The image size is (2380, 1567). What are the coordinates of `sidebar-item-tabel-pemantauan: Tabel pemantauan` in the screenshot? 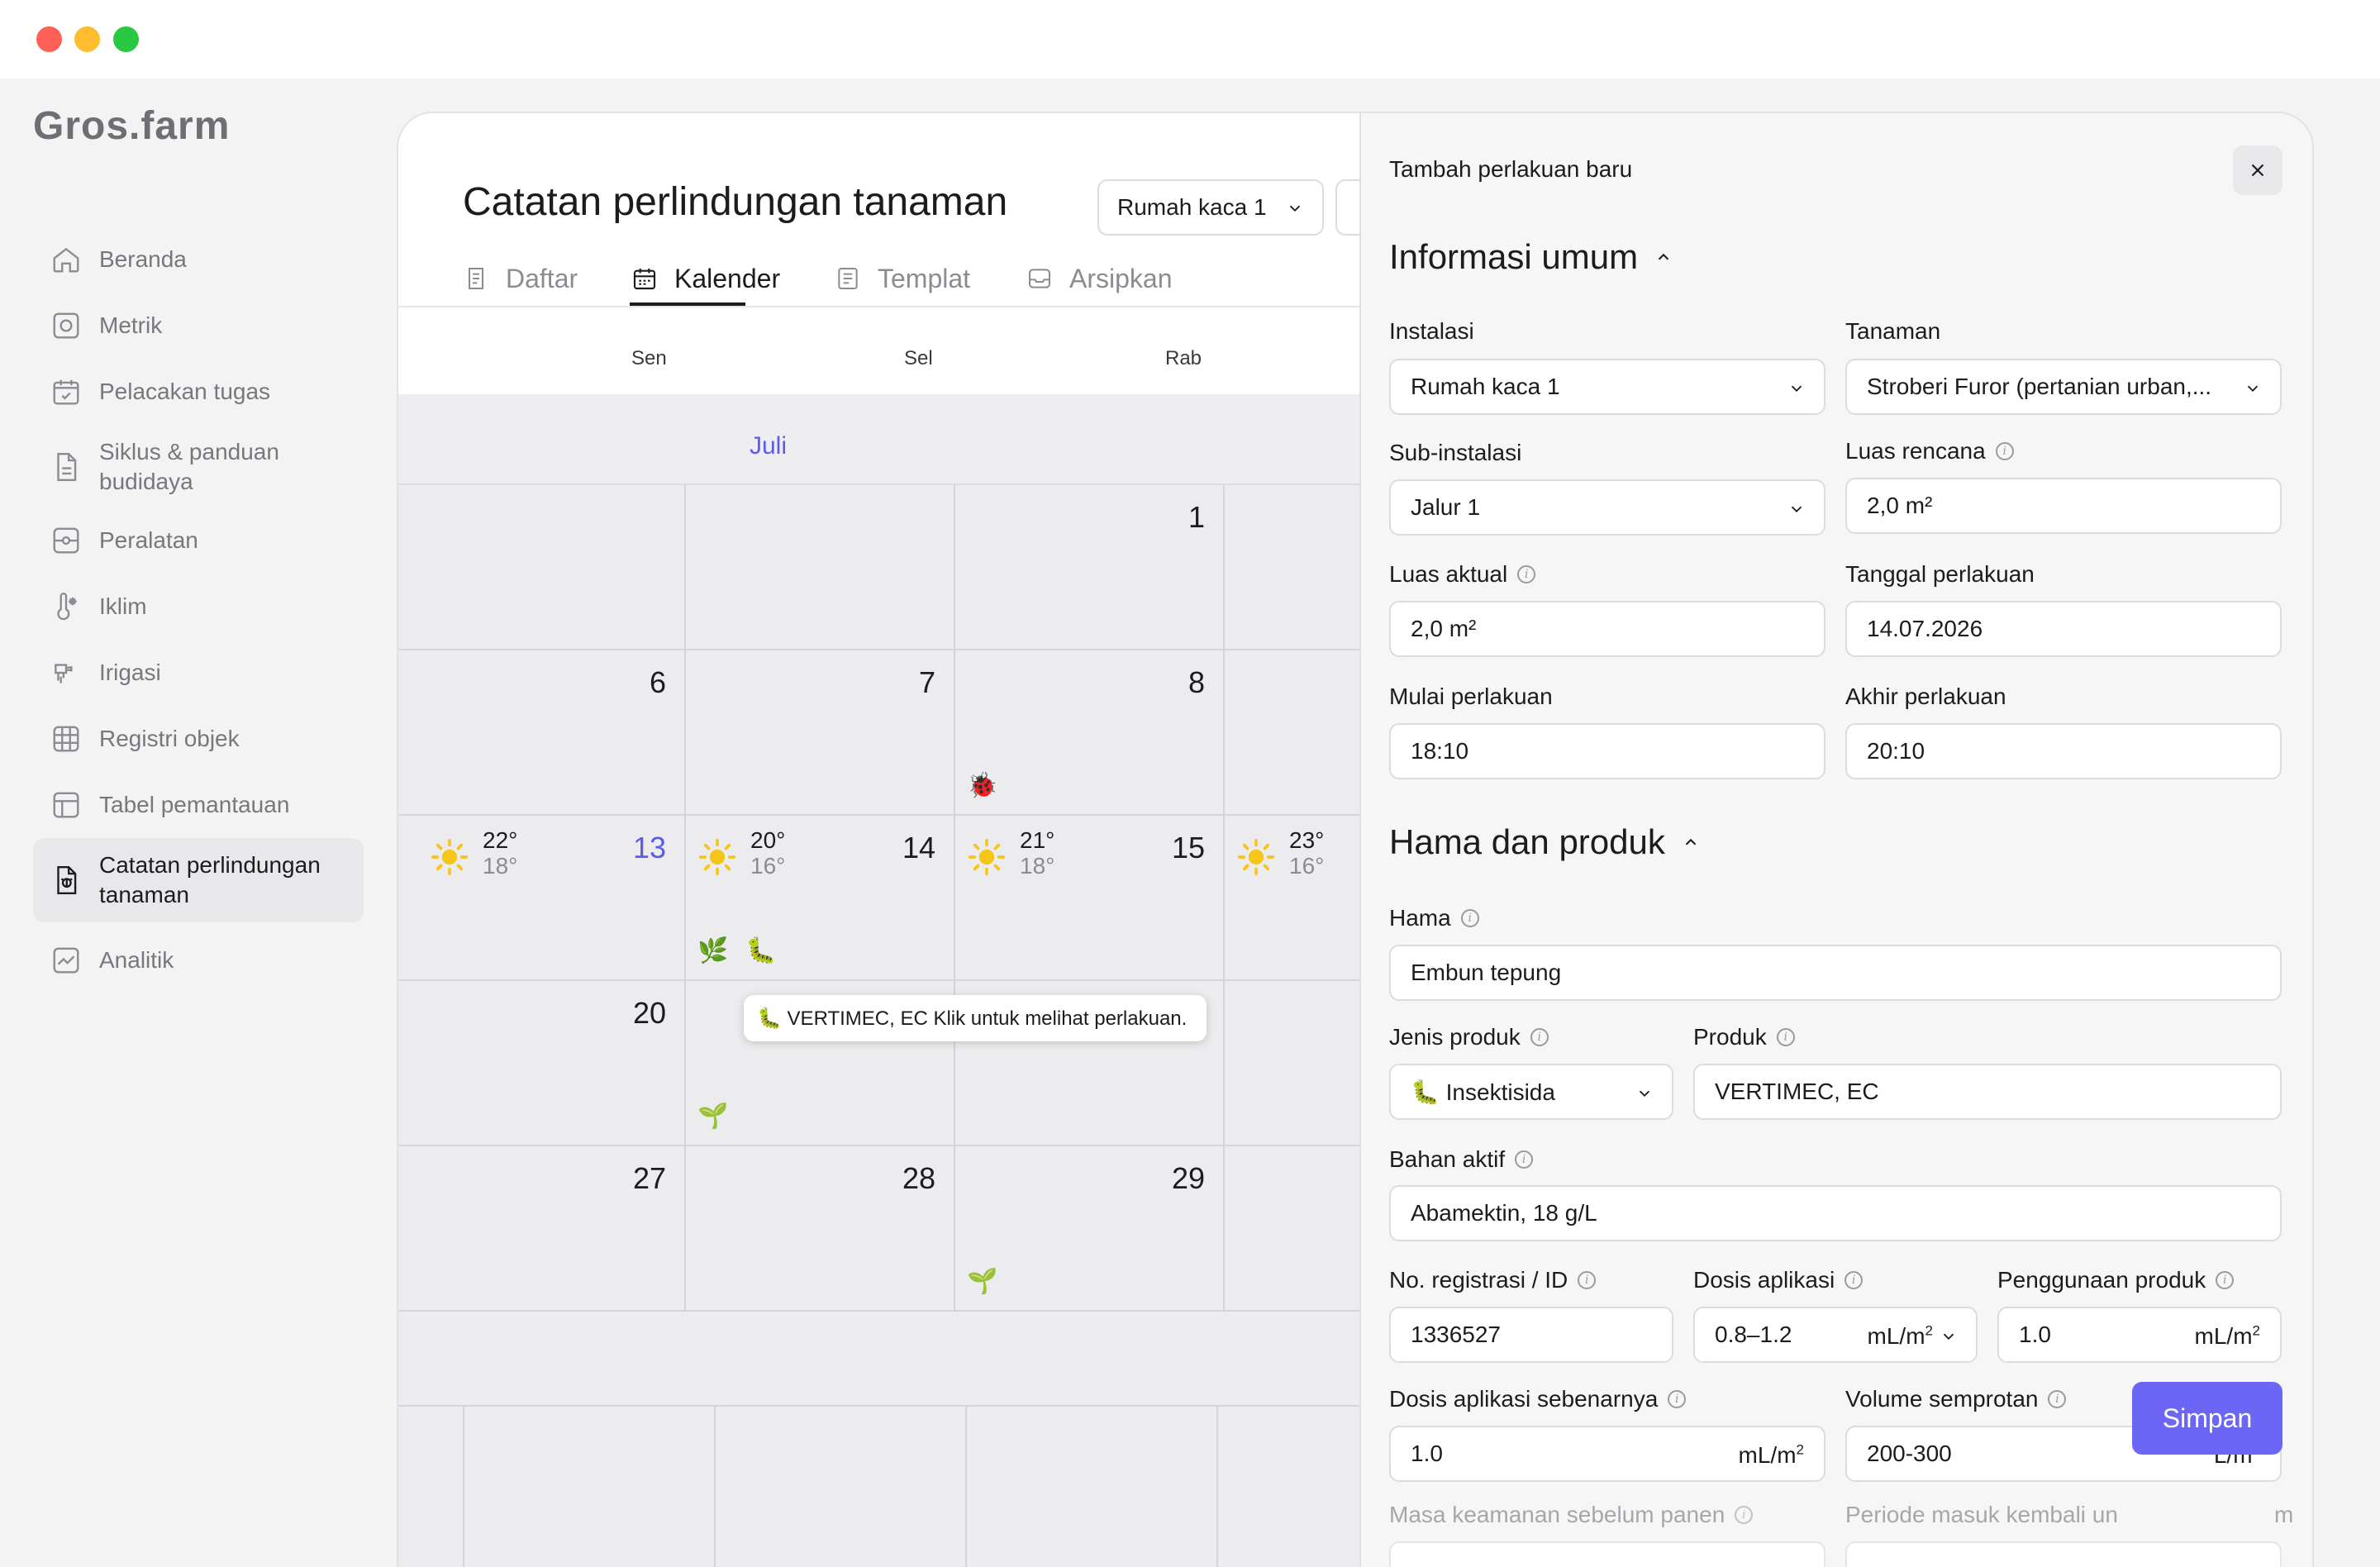 It's located at (198, 805).